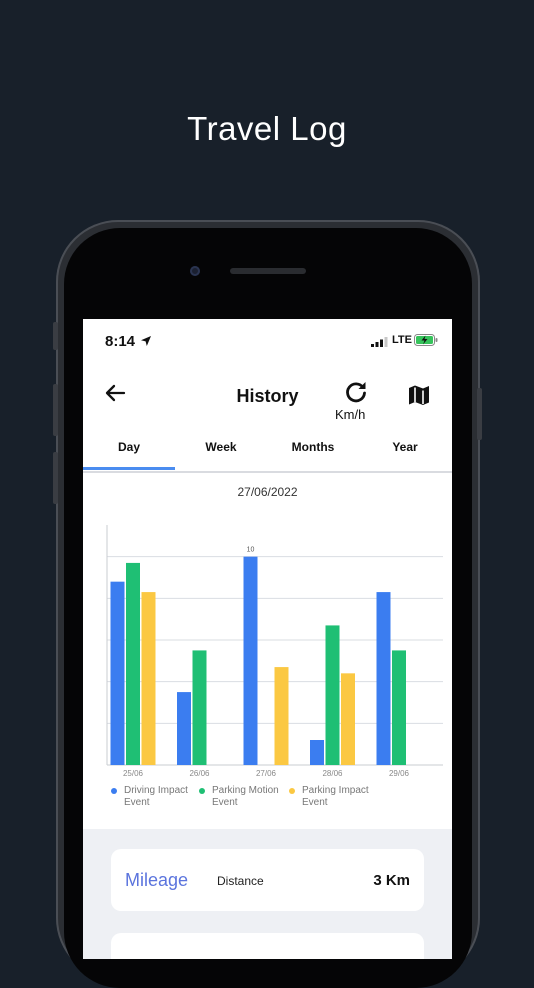 This screenshot has width=534, height=988. What do you see at coordinates (245, 796) in the screenshot?
I see `legend-label: Parking Motion Event` at bounding box center [245, 796].